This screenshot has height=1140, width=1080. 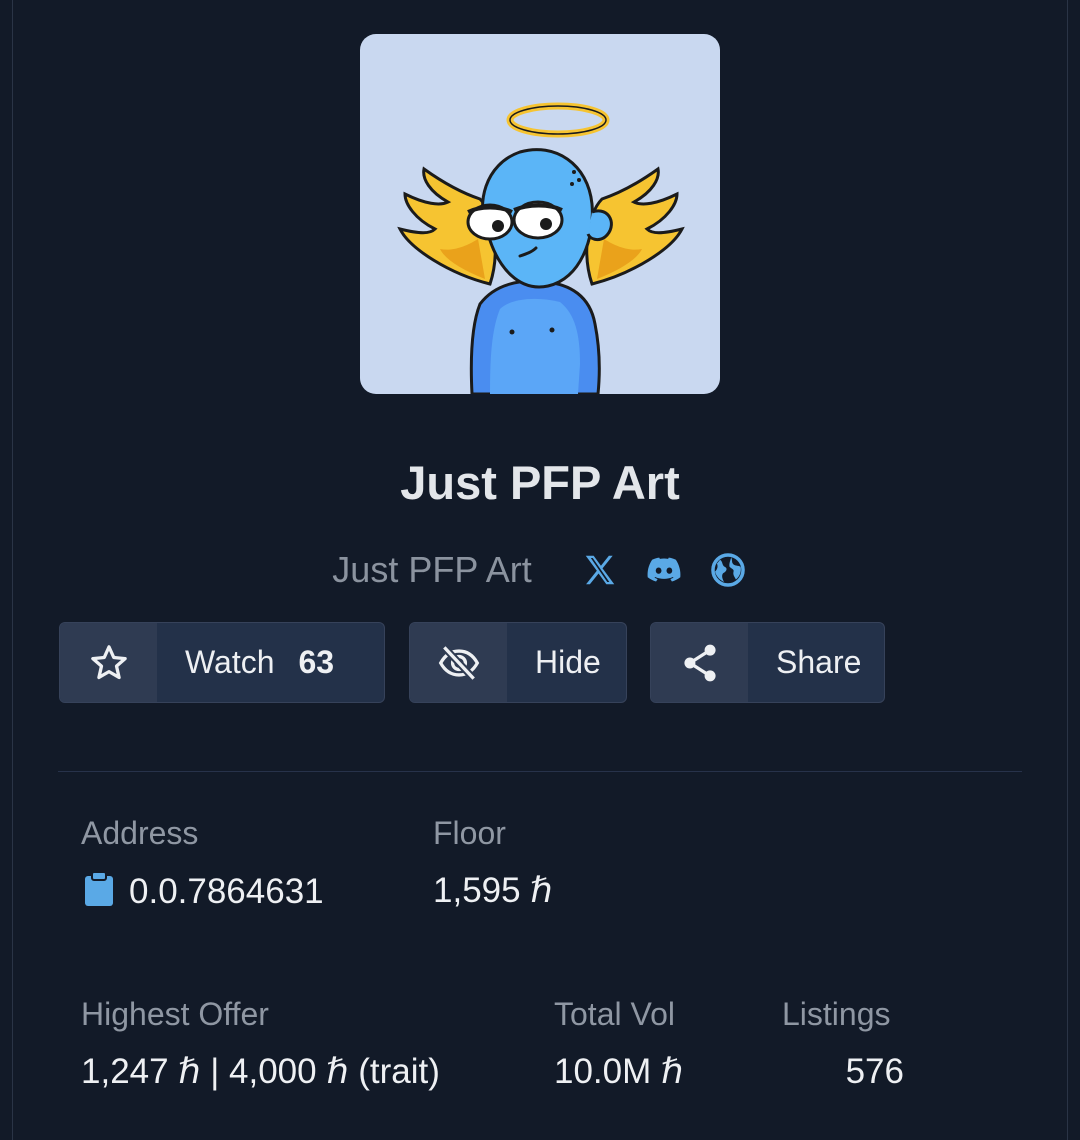 What do you see at coordinates (99, 893) in the screenshot?
I see `clipboard-icon` at bounding box center [99, 893].